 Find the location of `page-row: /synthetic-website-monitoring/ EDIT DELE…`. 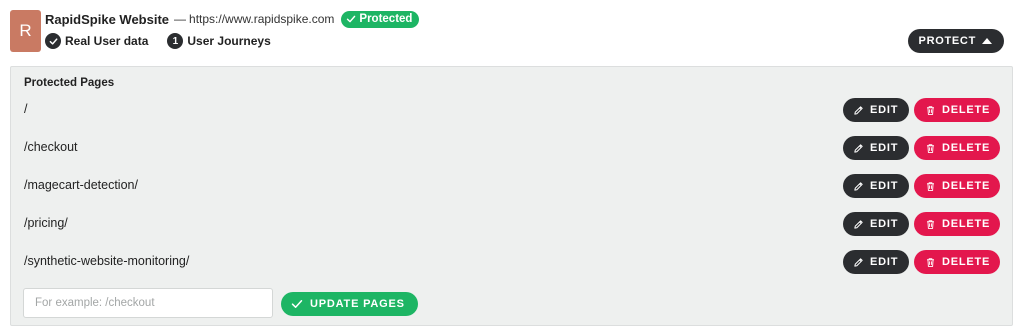

page-row: /synthetic-website-monitoring/ EDIT DELE… is located at coordinates (511, 262).